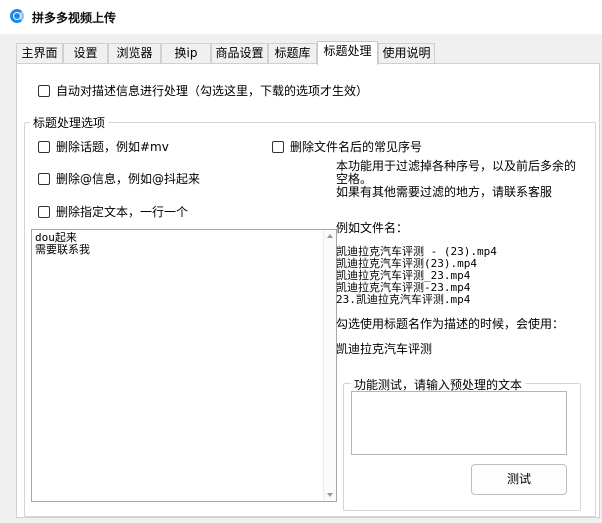 The width and height of the screenshot is (602, 523). Describe the element at coordinates (450, 324) in the screenshot. I see `usage-note: 勾选使用标题名作为描述的时候，会使用：` at that location.